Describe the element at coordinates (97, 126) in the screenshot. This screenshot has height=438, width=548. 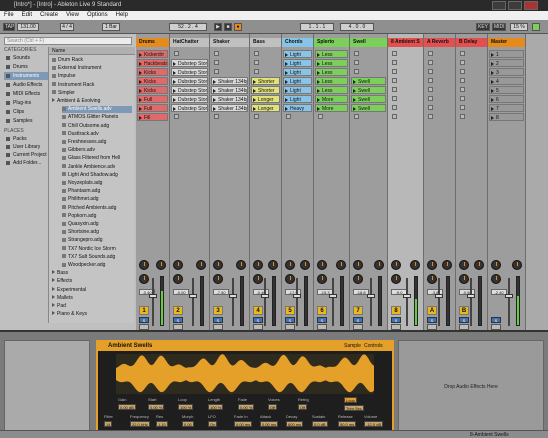
I see `file-row: Chill Outsome.adg` at that location.